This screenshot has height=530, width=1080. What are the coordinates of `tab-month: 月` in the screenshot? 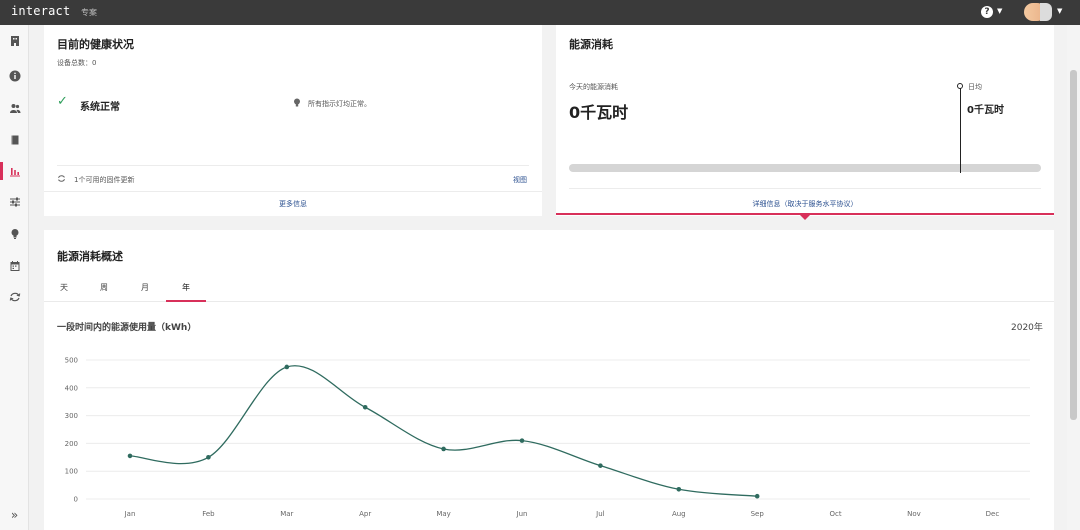 It's located at (145, 291).